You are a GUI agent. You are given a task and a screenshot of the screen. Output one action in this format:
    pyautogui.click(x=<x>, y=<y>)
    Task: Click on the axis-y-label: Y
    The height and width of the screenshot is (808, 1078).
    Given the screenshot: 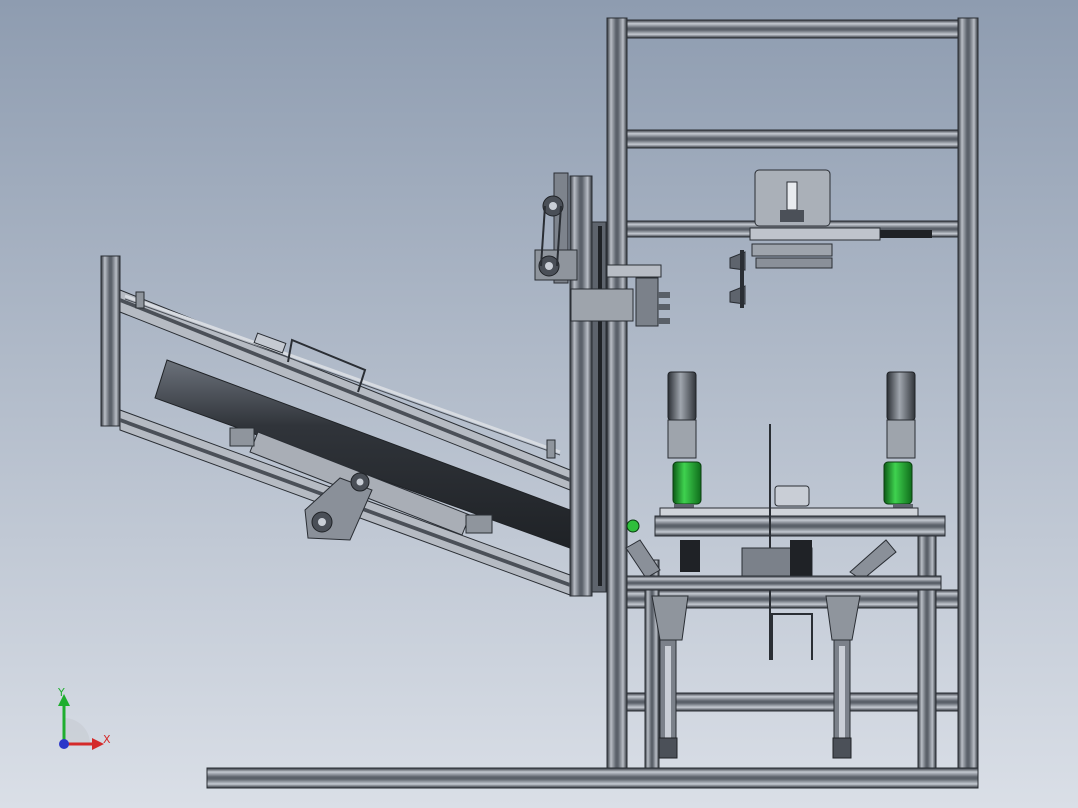 What is the action you would take?
    pyautogui.click(x=61, y=692)
    